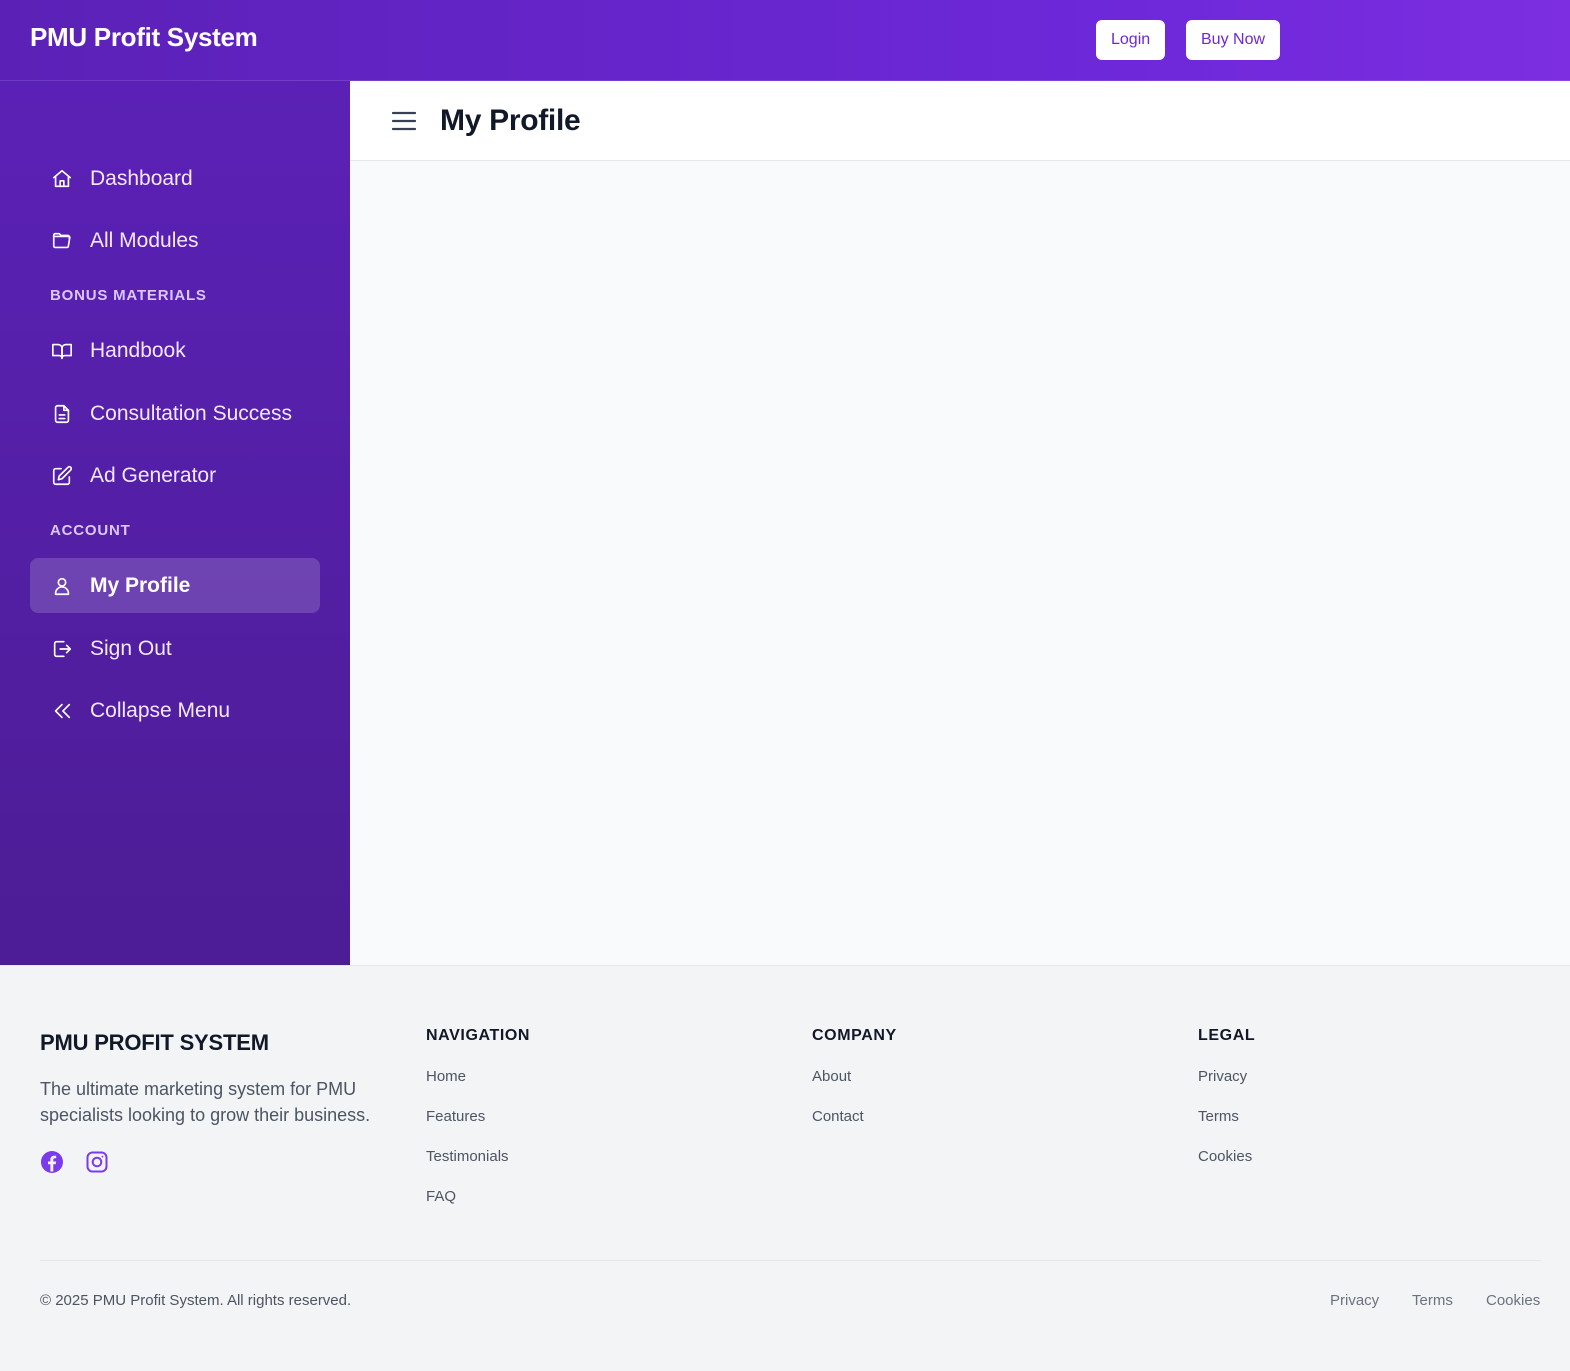  What do you see at coordinates (62, 351) in the screenshot?
I see `book-open-icon` at bounding box center [62, 351].